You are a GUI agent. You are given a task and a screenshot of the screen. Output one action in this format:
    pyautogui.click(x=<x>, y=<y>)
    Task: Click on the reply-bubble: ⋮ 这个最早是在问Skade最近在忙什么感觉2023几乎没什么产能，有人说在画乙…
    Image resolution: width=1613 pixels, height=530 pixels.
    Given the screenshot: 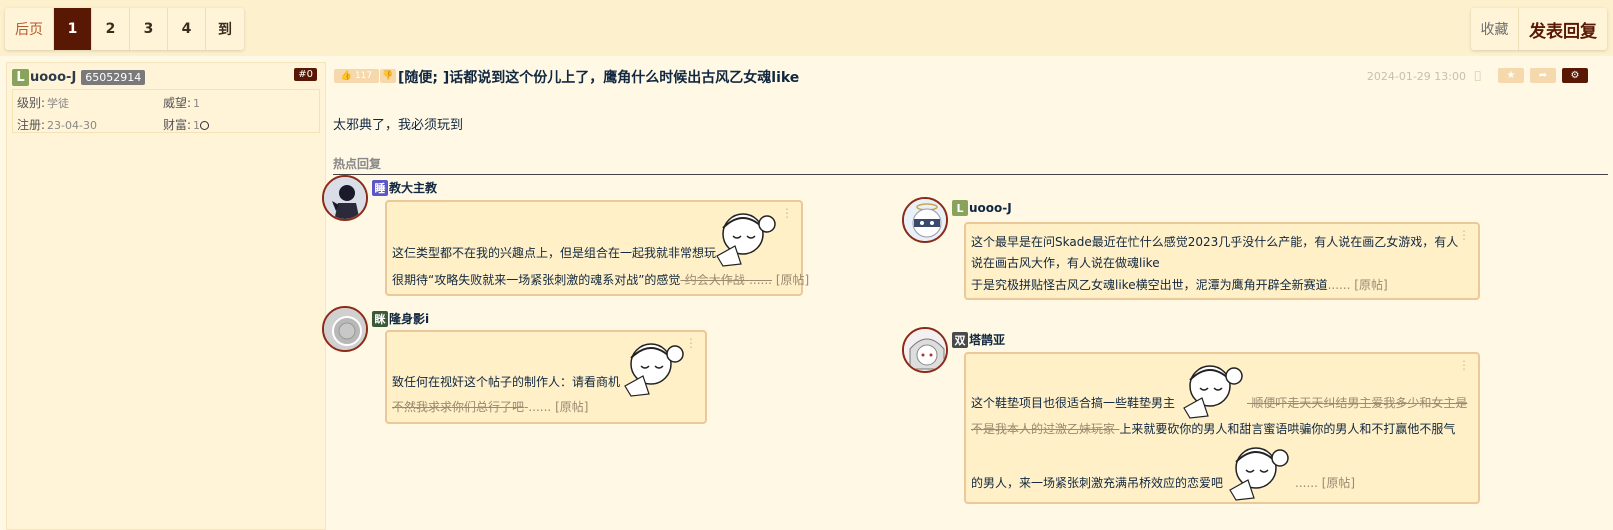 What is the action you would take?
    pyautogui.click(x=1222, y=261)
    